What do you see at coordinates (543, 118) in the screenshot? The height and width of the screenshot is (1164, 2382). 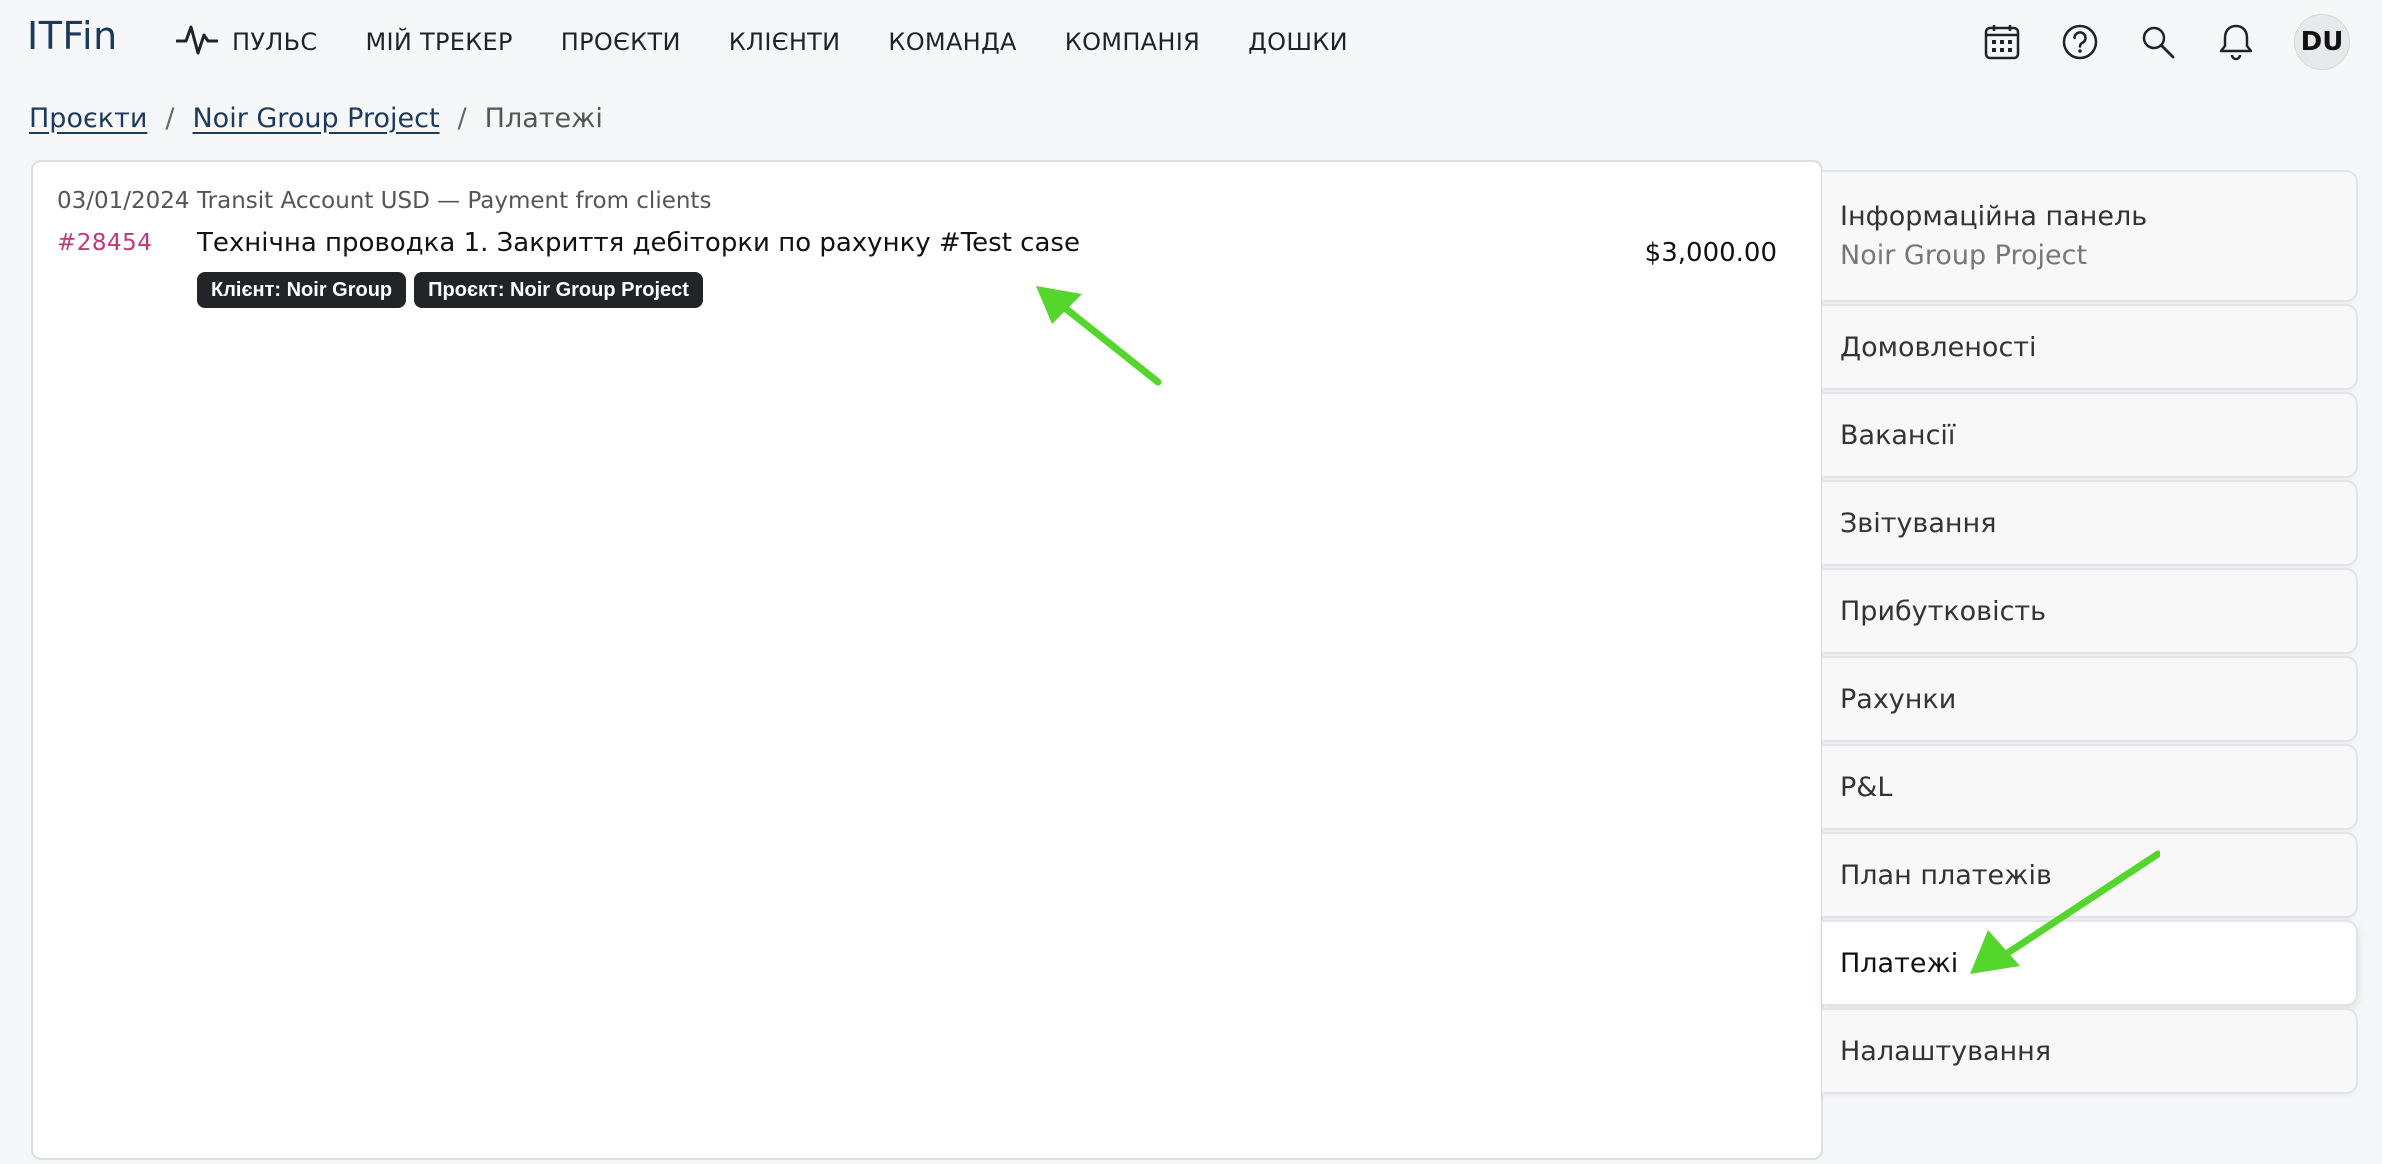 I see `breadcrumb-current: Платежі` at bounding box center [543, 118].